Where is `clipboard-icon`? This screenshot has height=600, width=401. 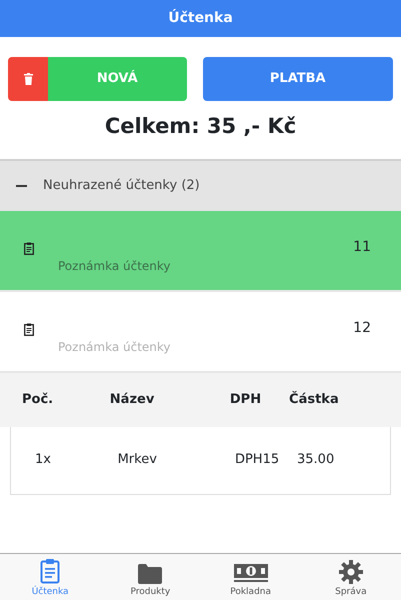
clipboard-icon is located at coordinates (50, 571).